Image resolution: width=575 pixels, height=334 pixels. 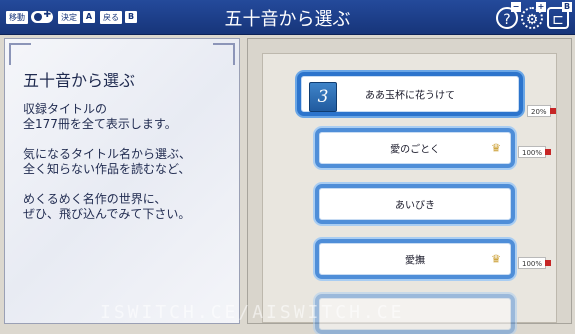 I want to click on info-title: 五十音から選ぶ, so click(x=79, y=80).